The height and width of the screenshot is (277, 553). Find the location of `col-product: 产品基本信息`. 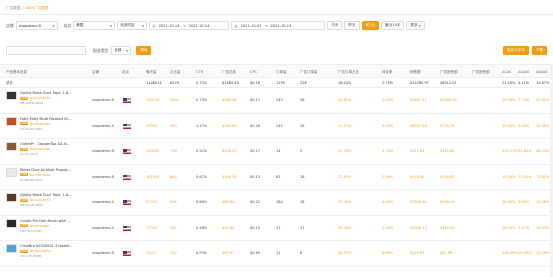

col-product: 产品基本信息 is located at coordinates (16, 72).